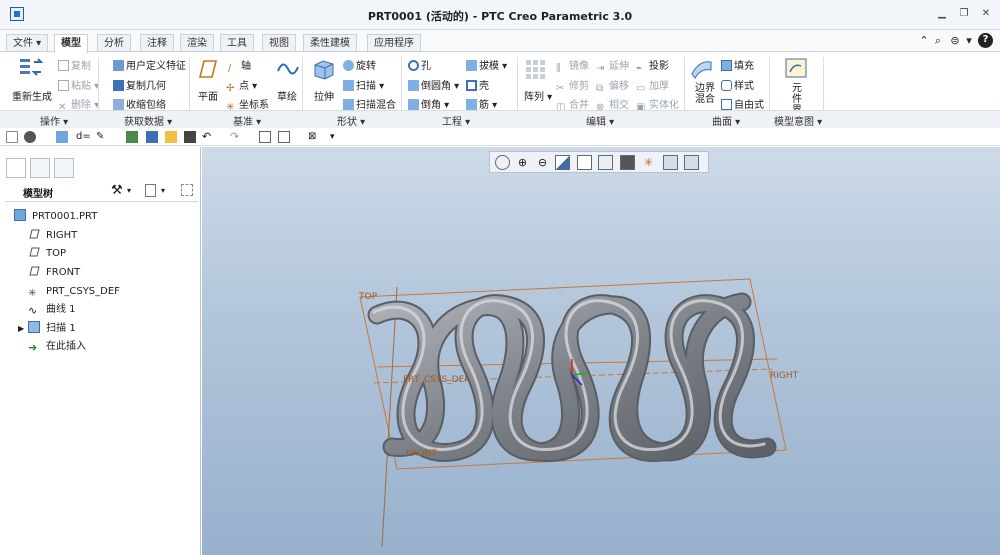 Image resolution: width=1000 pixels, height=555 pixels. What do you see at coordinates (132, 137) in the screenshot?
I see `model-display-icon` at bounding box center [132, 137].